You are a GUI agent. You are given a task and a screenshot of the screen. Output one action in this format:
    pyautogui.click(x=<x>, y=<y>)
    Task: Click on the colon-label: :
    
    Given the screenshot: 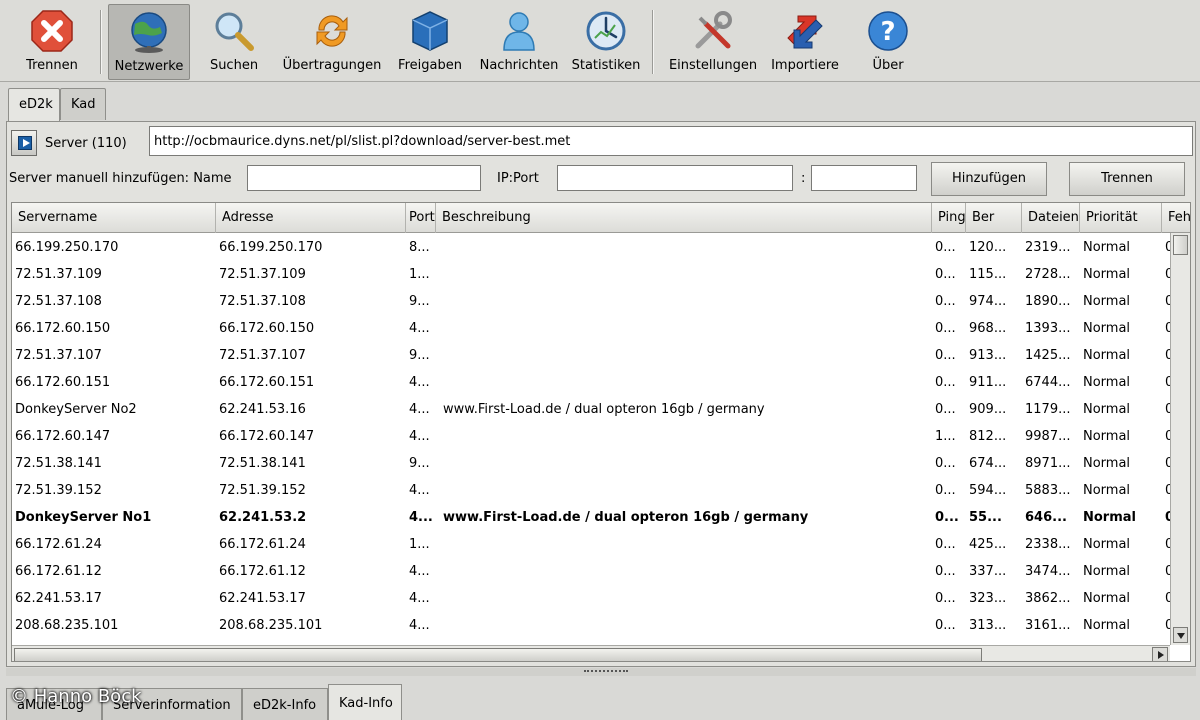 What is the action you would take?
    pyautogui.click(x=803, y=178)
    